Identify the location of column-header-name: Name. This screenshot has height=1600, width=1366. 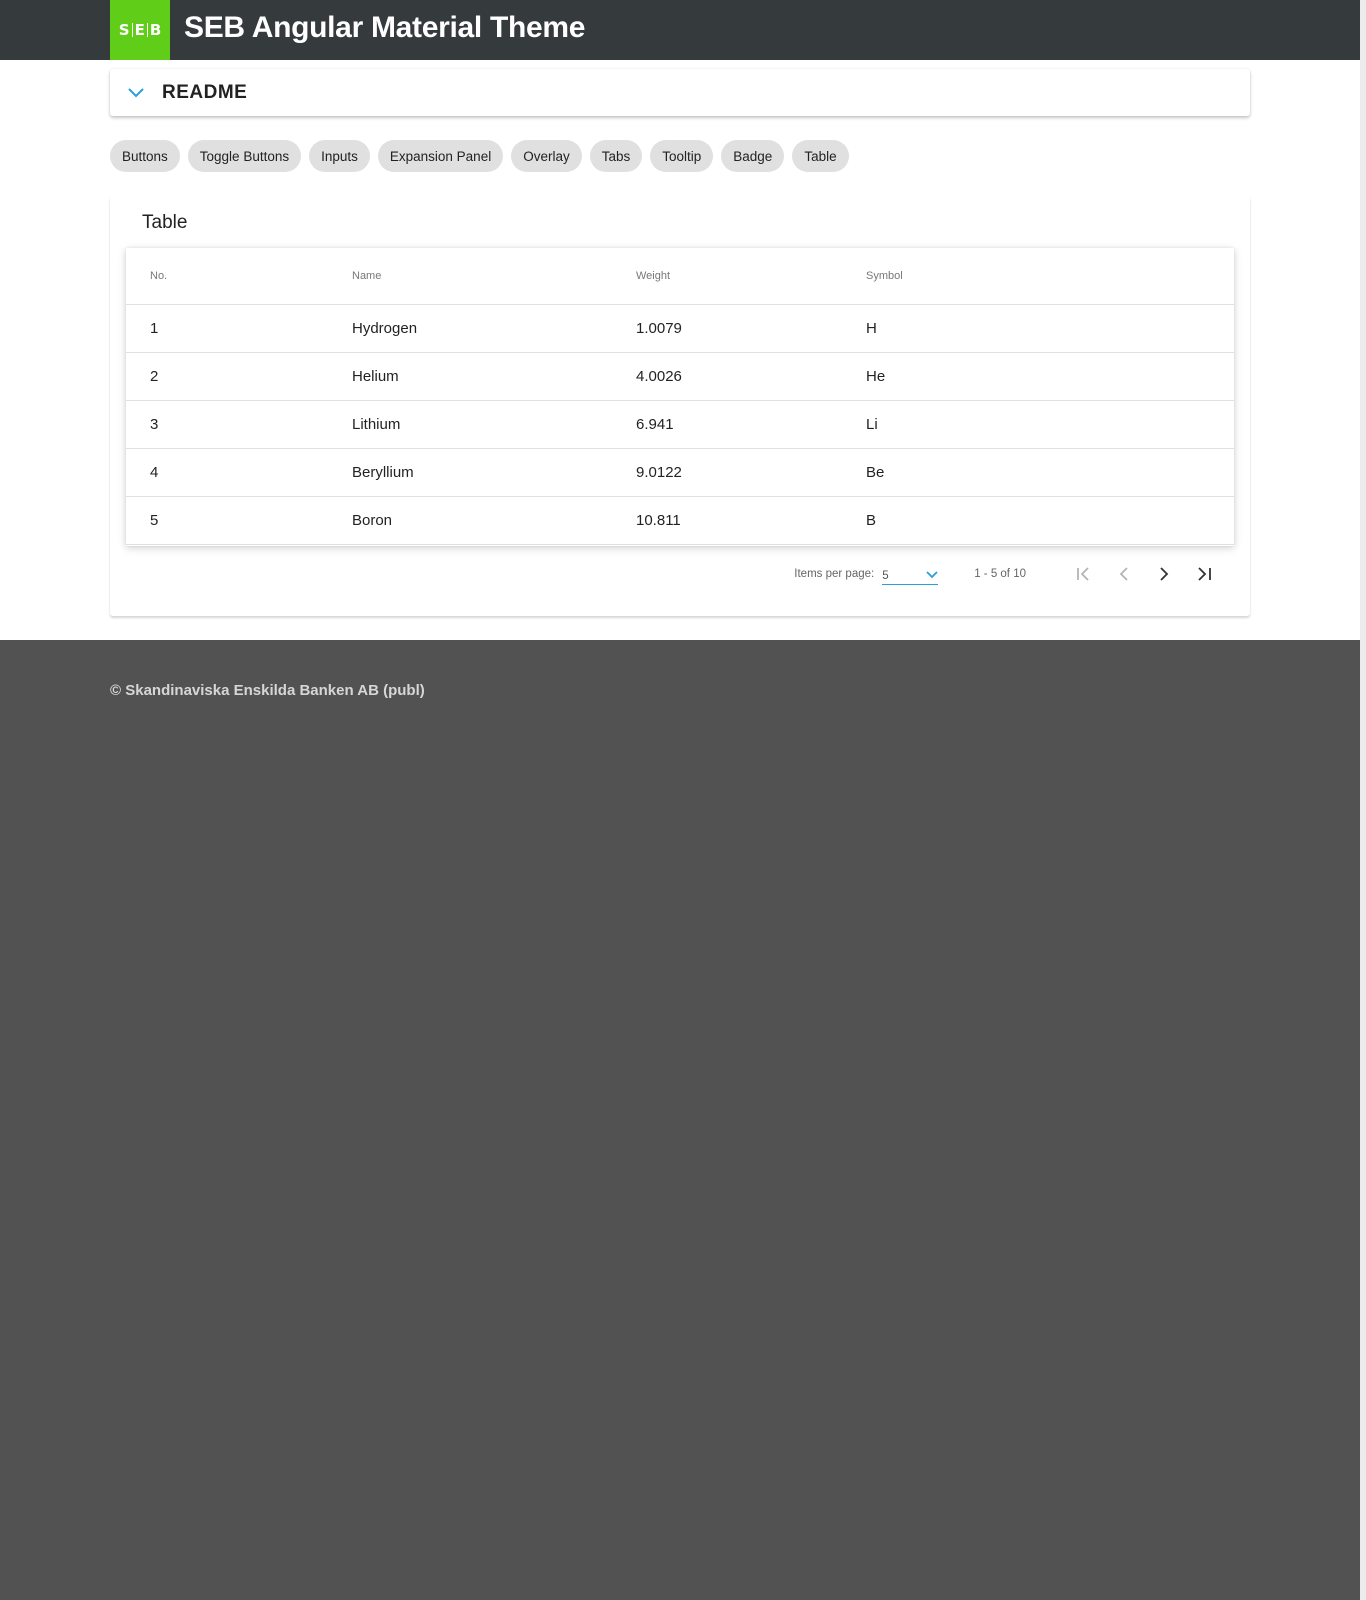
(494, 276).